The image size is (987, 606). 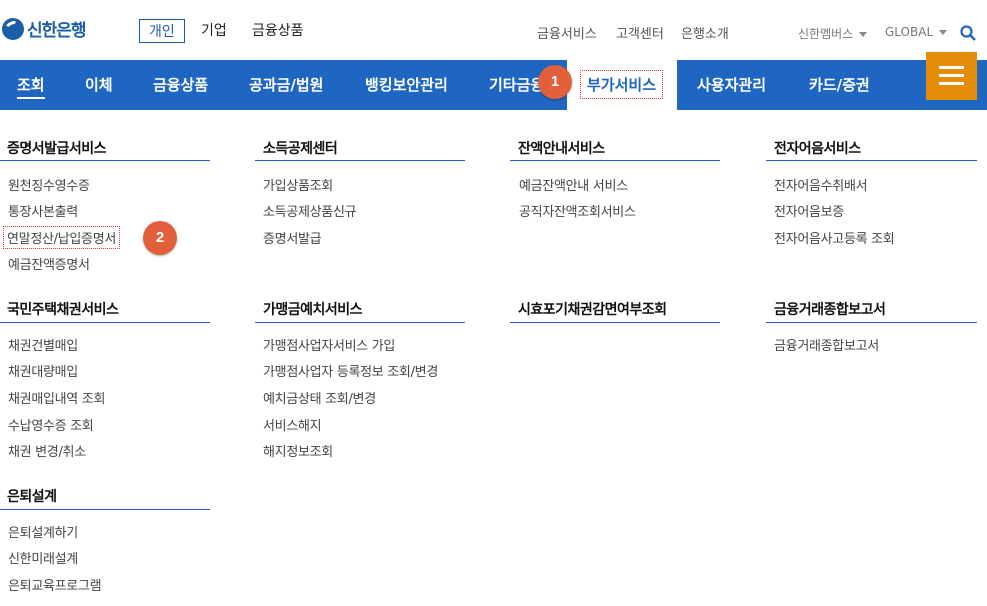 I want to click on menu-link: 신한미래설계, so click(x=43, y=557).